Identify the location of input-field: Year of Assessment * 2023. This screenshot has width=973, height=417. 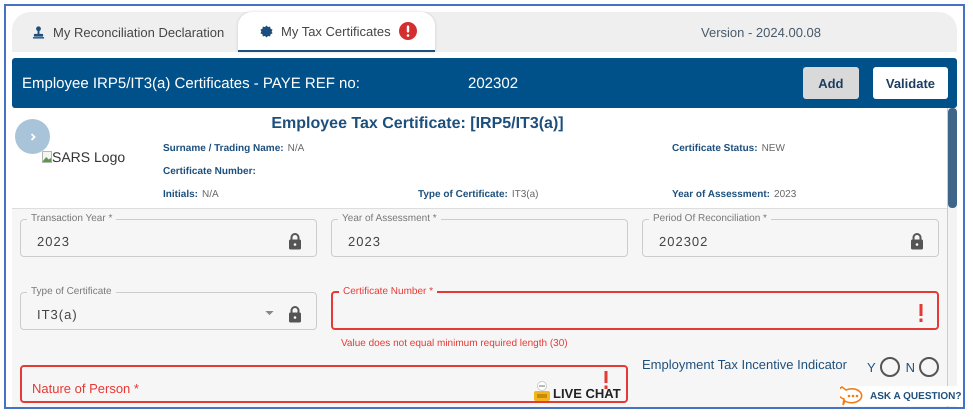
(479, 235).